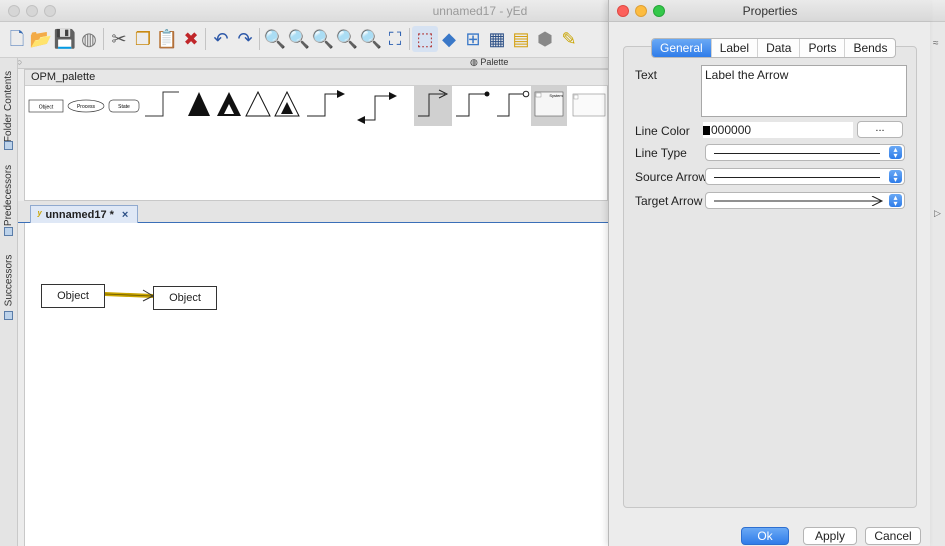 The width and height of the screenshot is (945, 546). What do you see at coordinates (199, 104) in the screenshot?
I see `palette-aggregation-icon` at bounding box center [199, 104].